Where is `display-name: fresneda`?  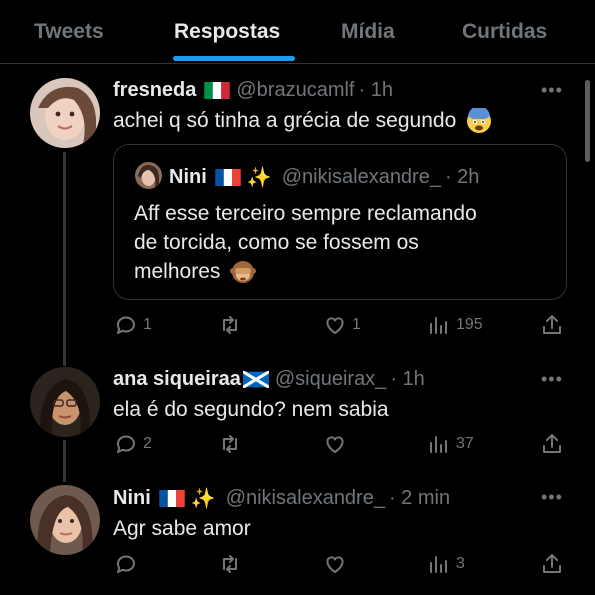
display-name: fresneda is located at coordinates (154, 90).